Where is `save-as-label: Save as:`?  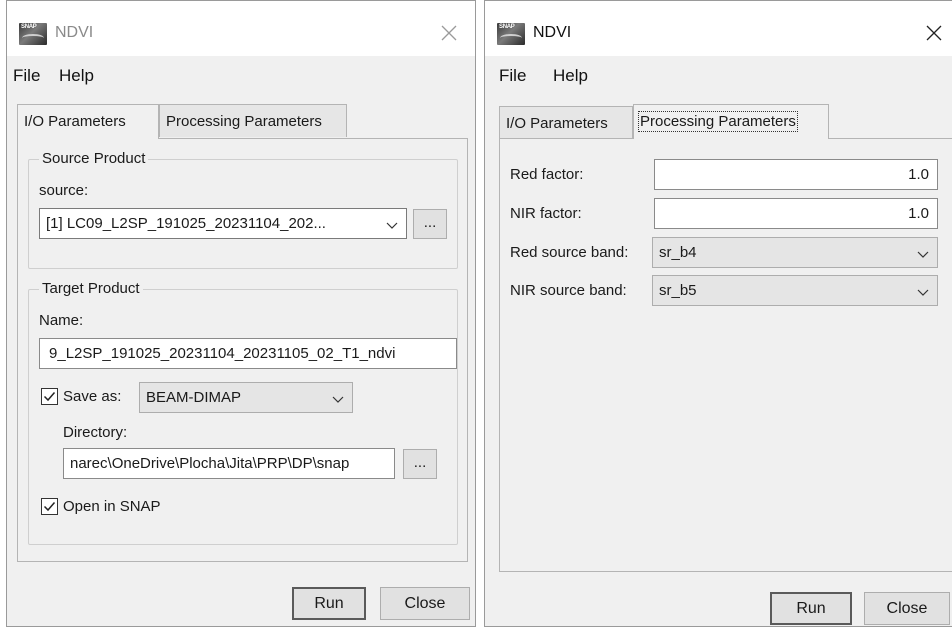 save-as-label: Save as: is located at coordinates (92, 396).